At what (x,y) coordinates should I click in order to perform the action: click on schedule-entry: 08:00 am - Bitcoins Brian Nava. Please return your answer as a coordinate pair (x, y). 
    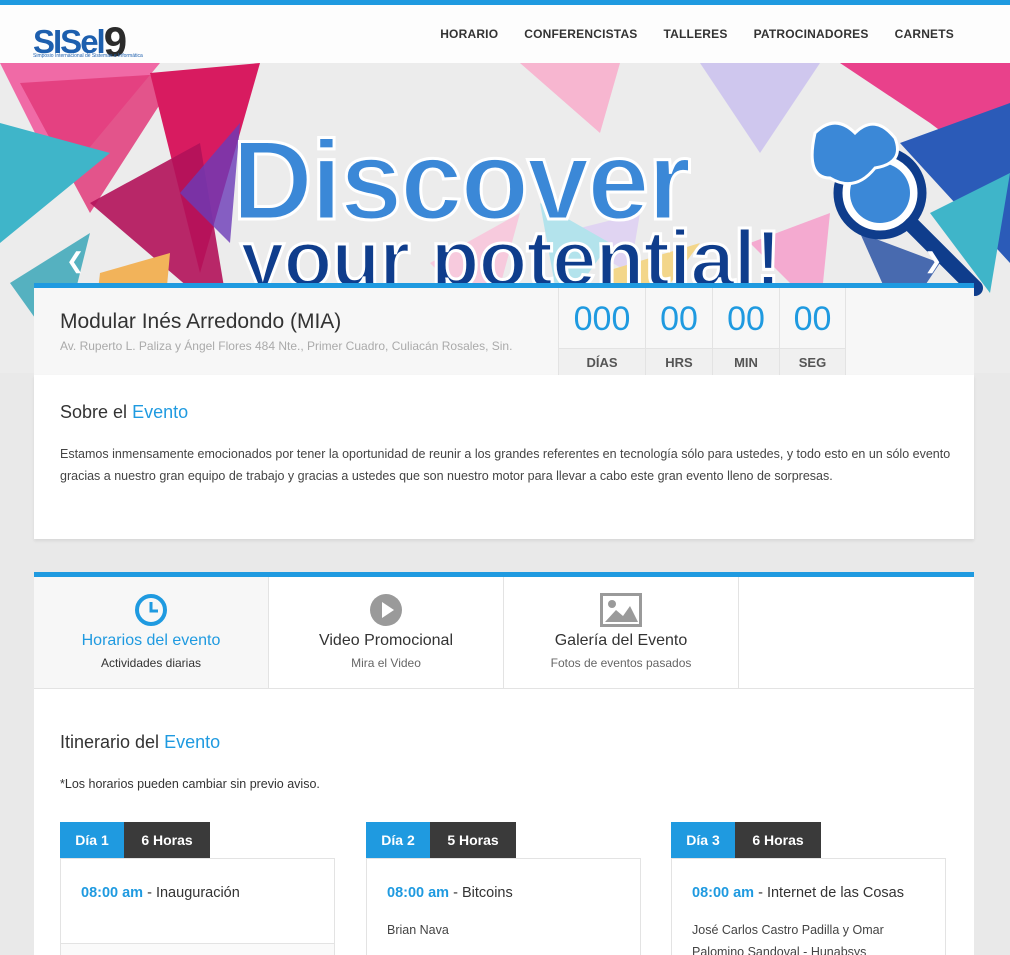
    Looking at the image, I should click on (503, 906).